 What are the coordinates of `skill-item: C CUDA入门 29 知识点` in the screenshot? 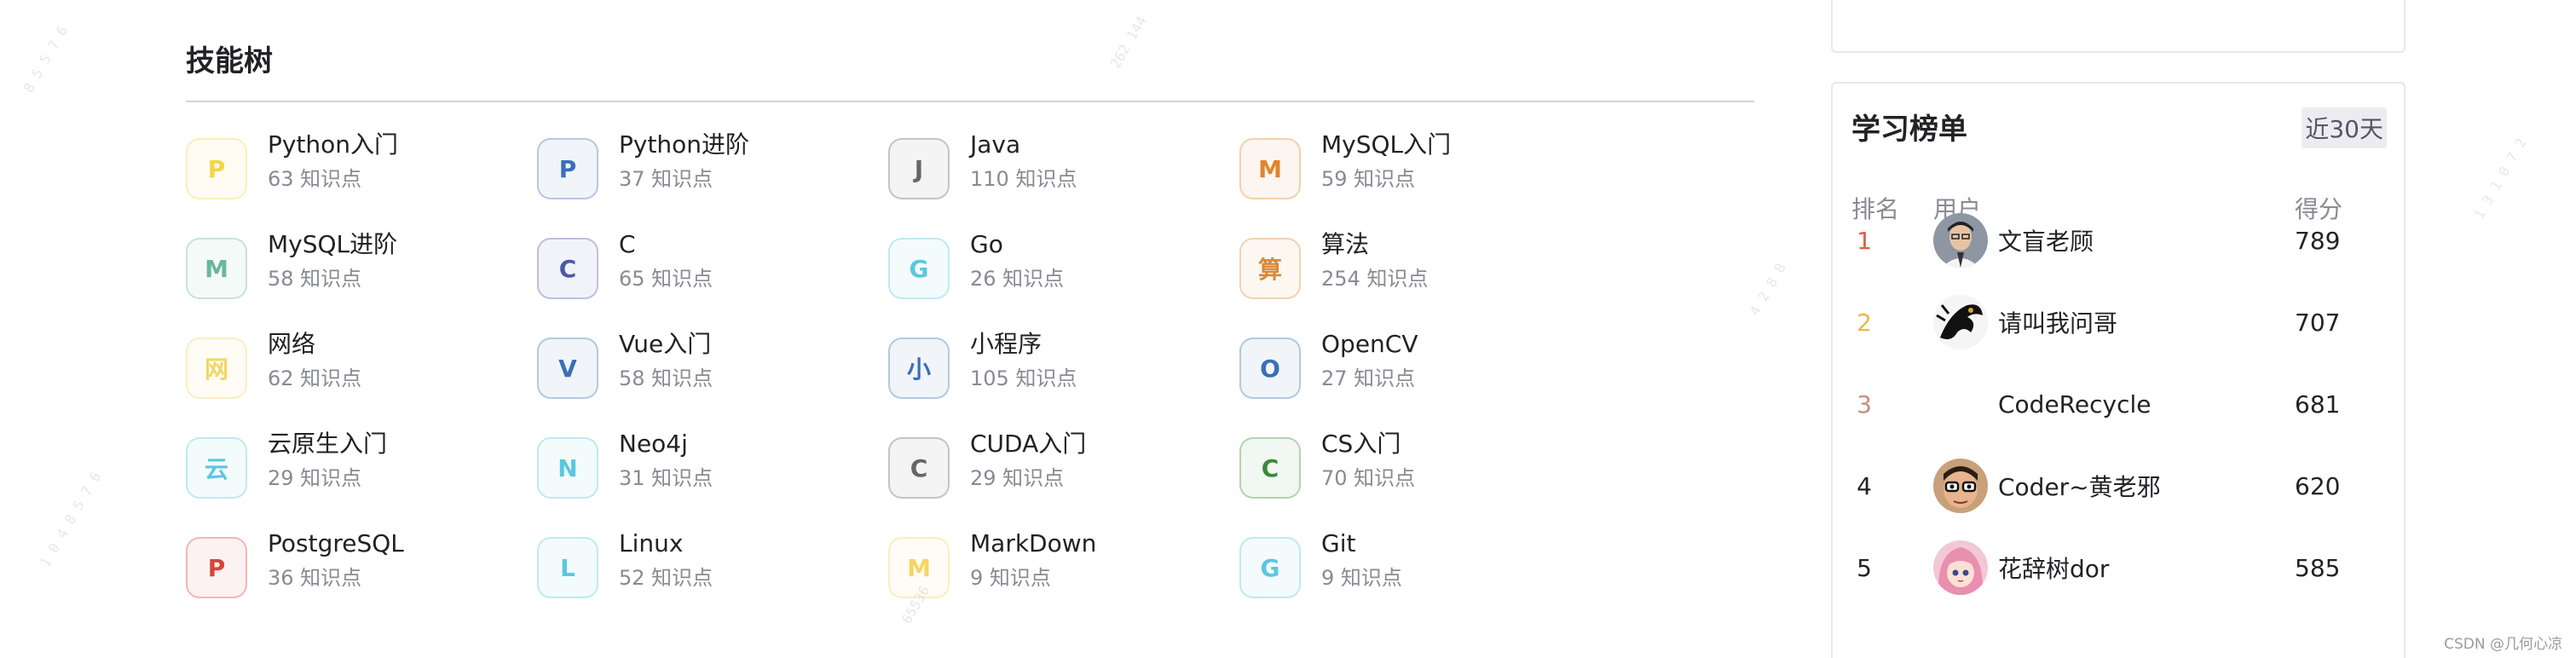 It's located at (1063, 477).